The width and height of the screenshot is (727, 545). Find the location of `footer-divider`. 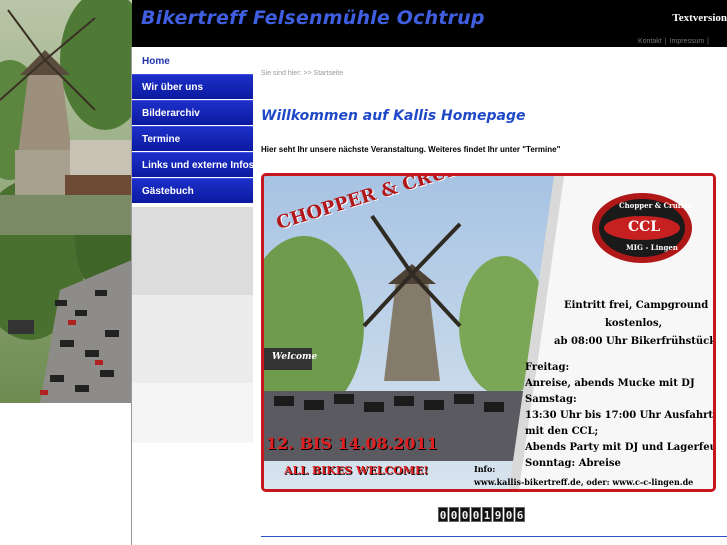

footer-divider is located at coordinates (494, 536).